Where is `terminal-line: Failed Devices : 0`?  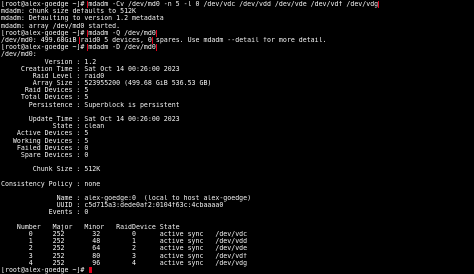
terminal-line: Failed Devices : 0 is located at coordinates (237, 148).